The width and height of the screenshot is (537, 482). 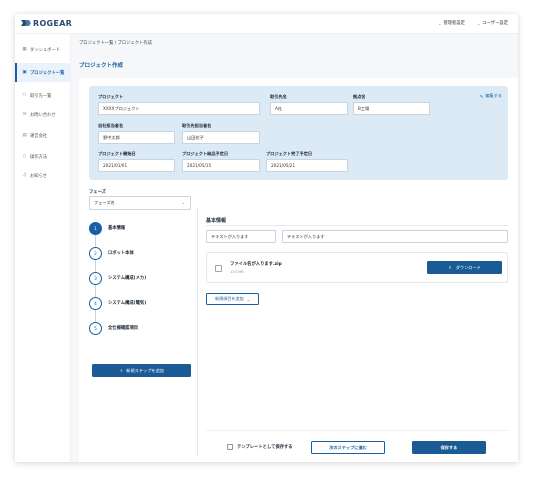 I want to click on user-settings-link: ⌄ ユーザー設定, so click(x=492, y=23).